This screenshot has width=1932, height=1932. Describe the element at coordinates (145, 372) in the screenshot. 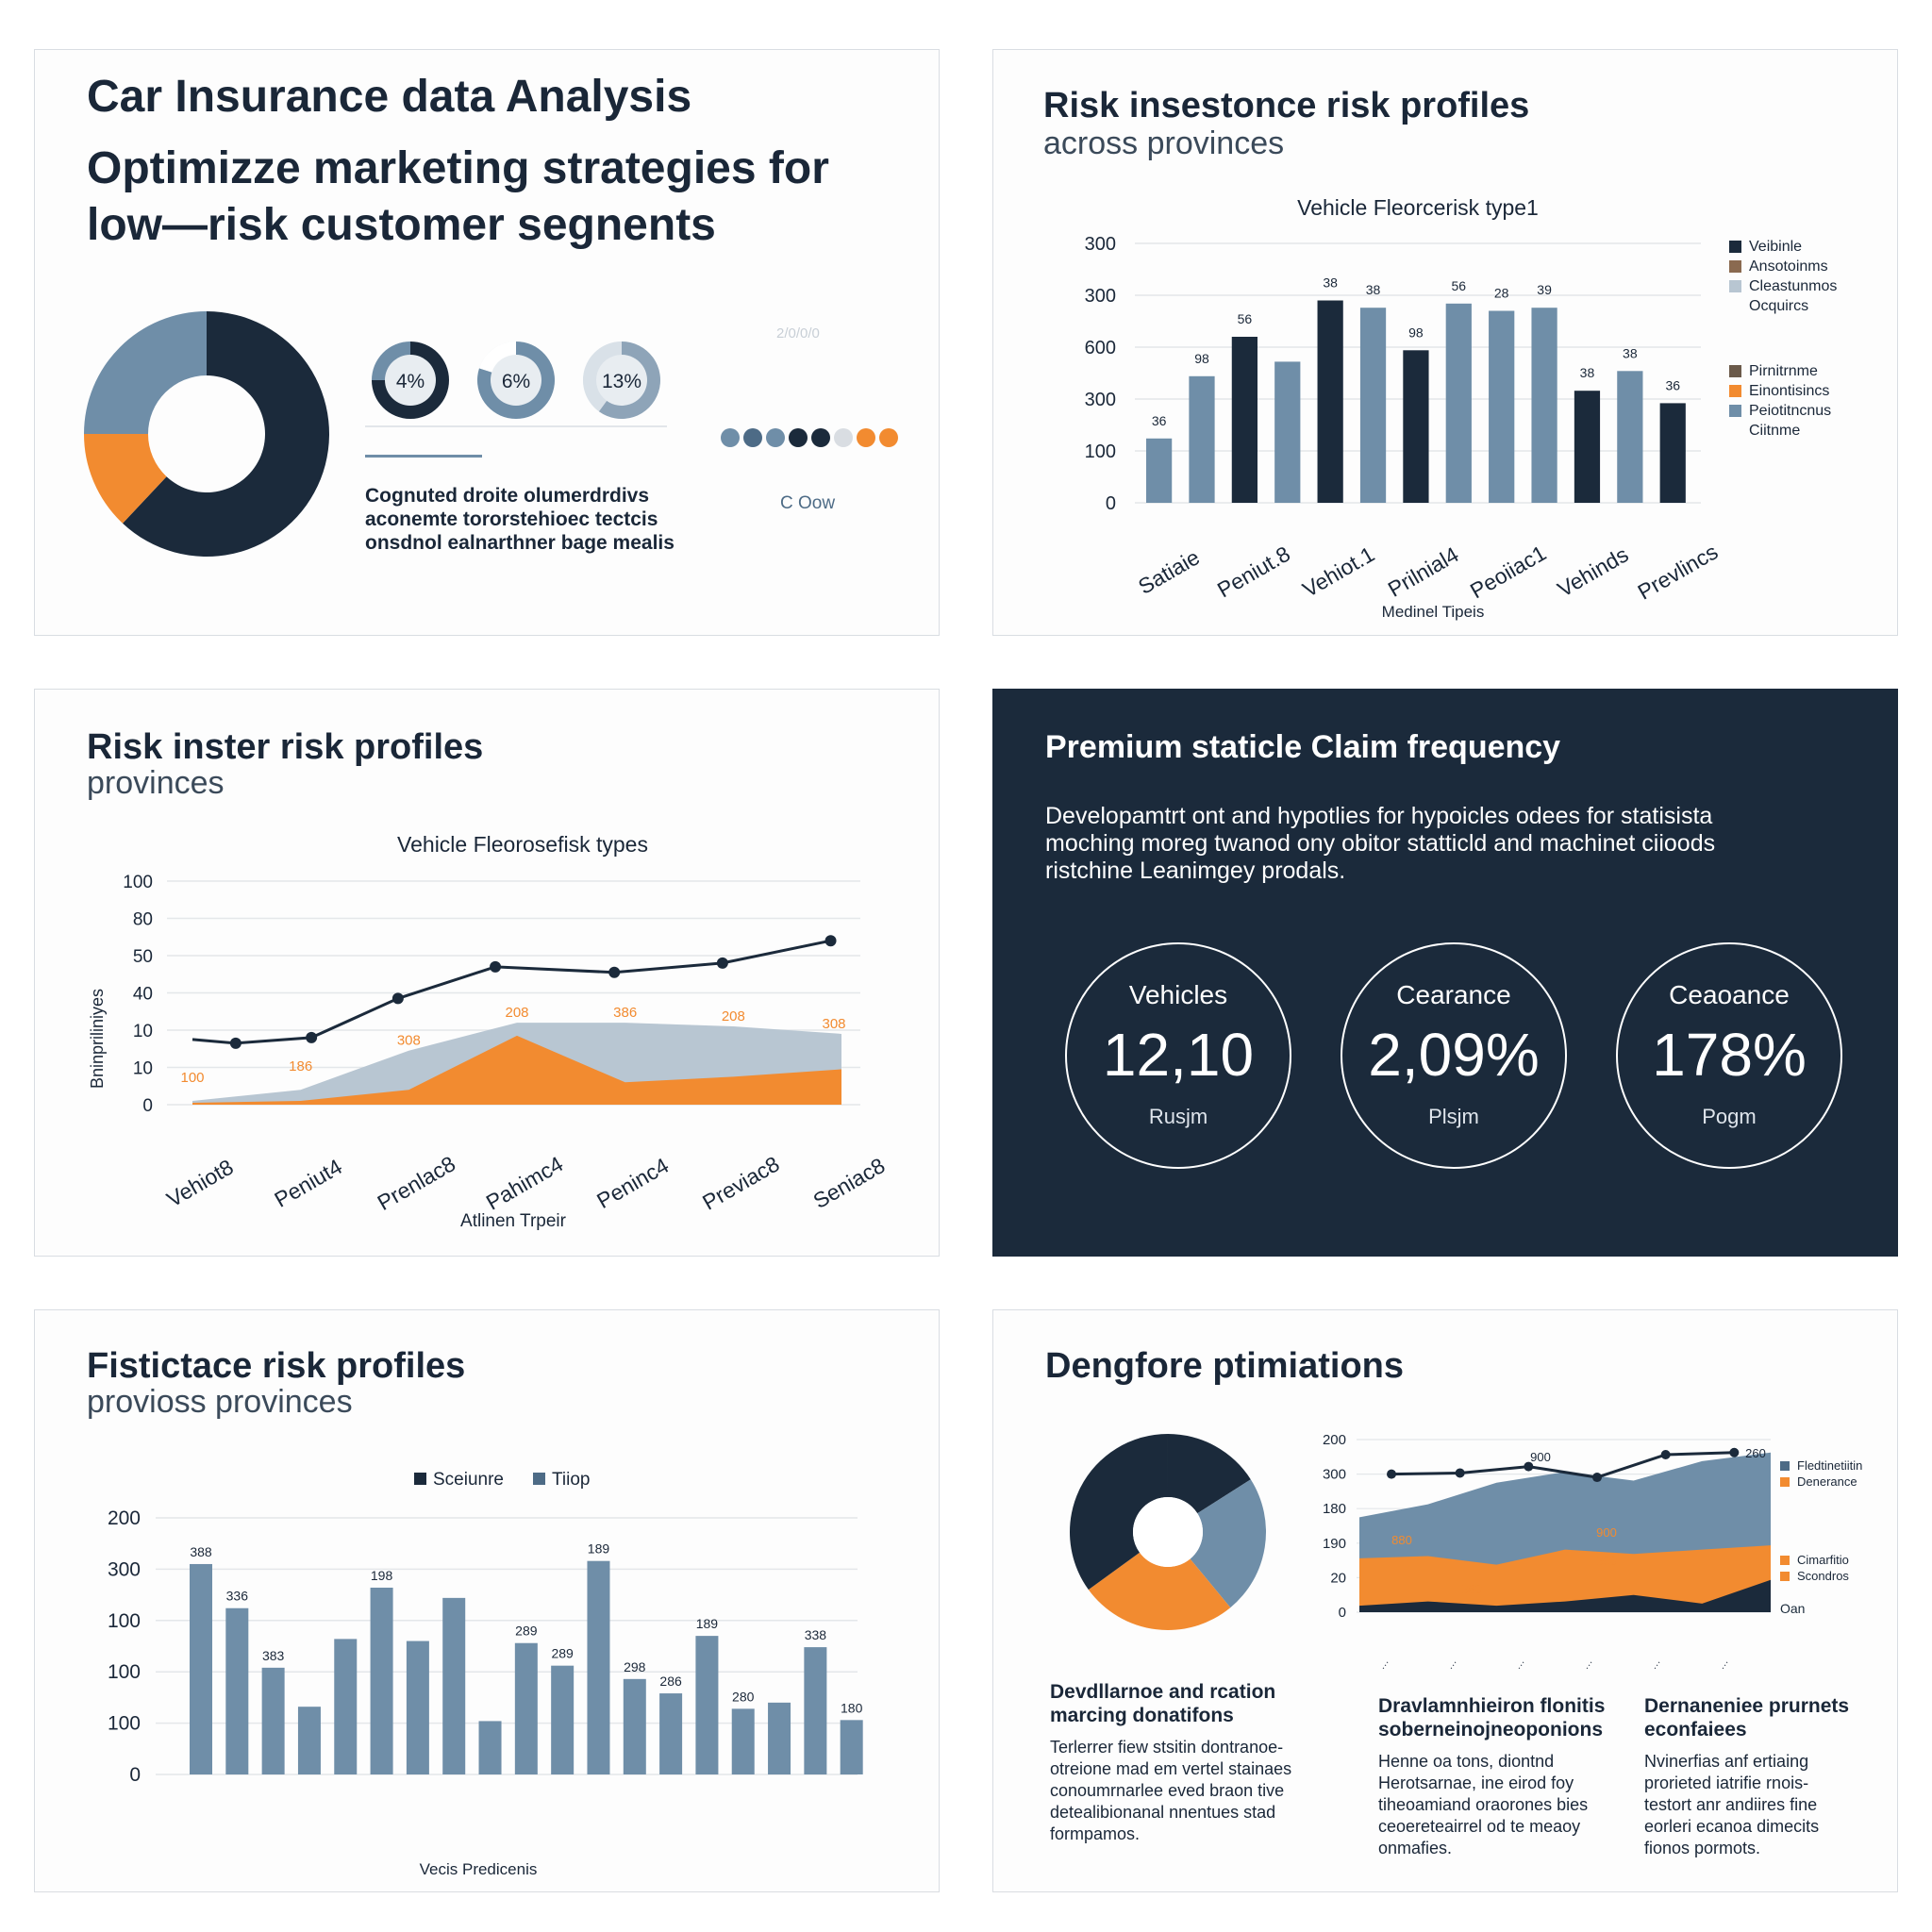

I see `donut-slice` at that location.